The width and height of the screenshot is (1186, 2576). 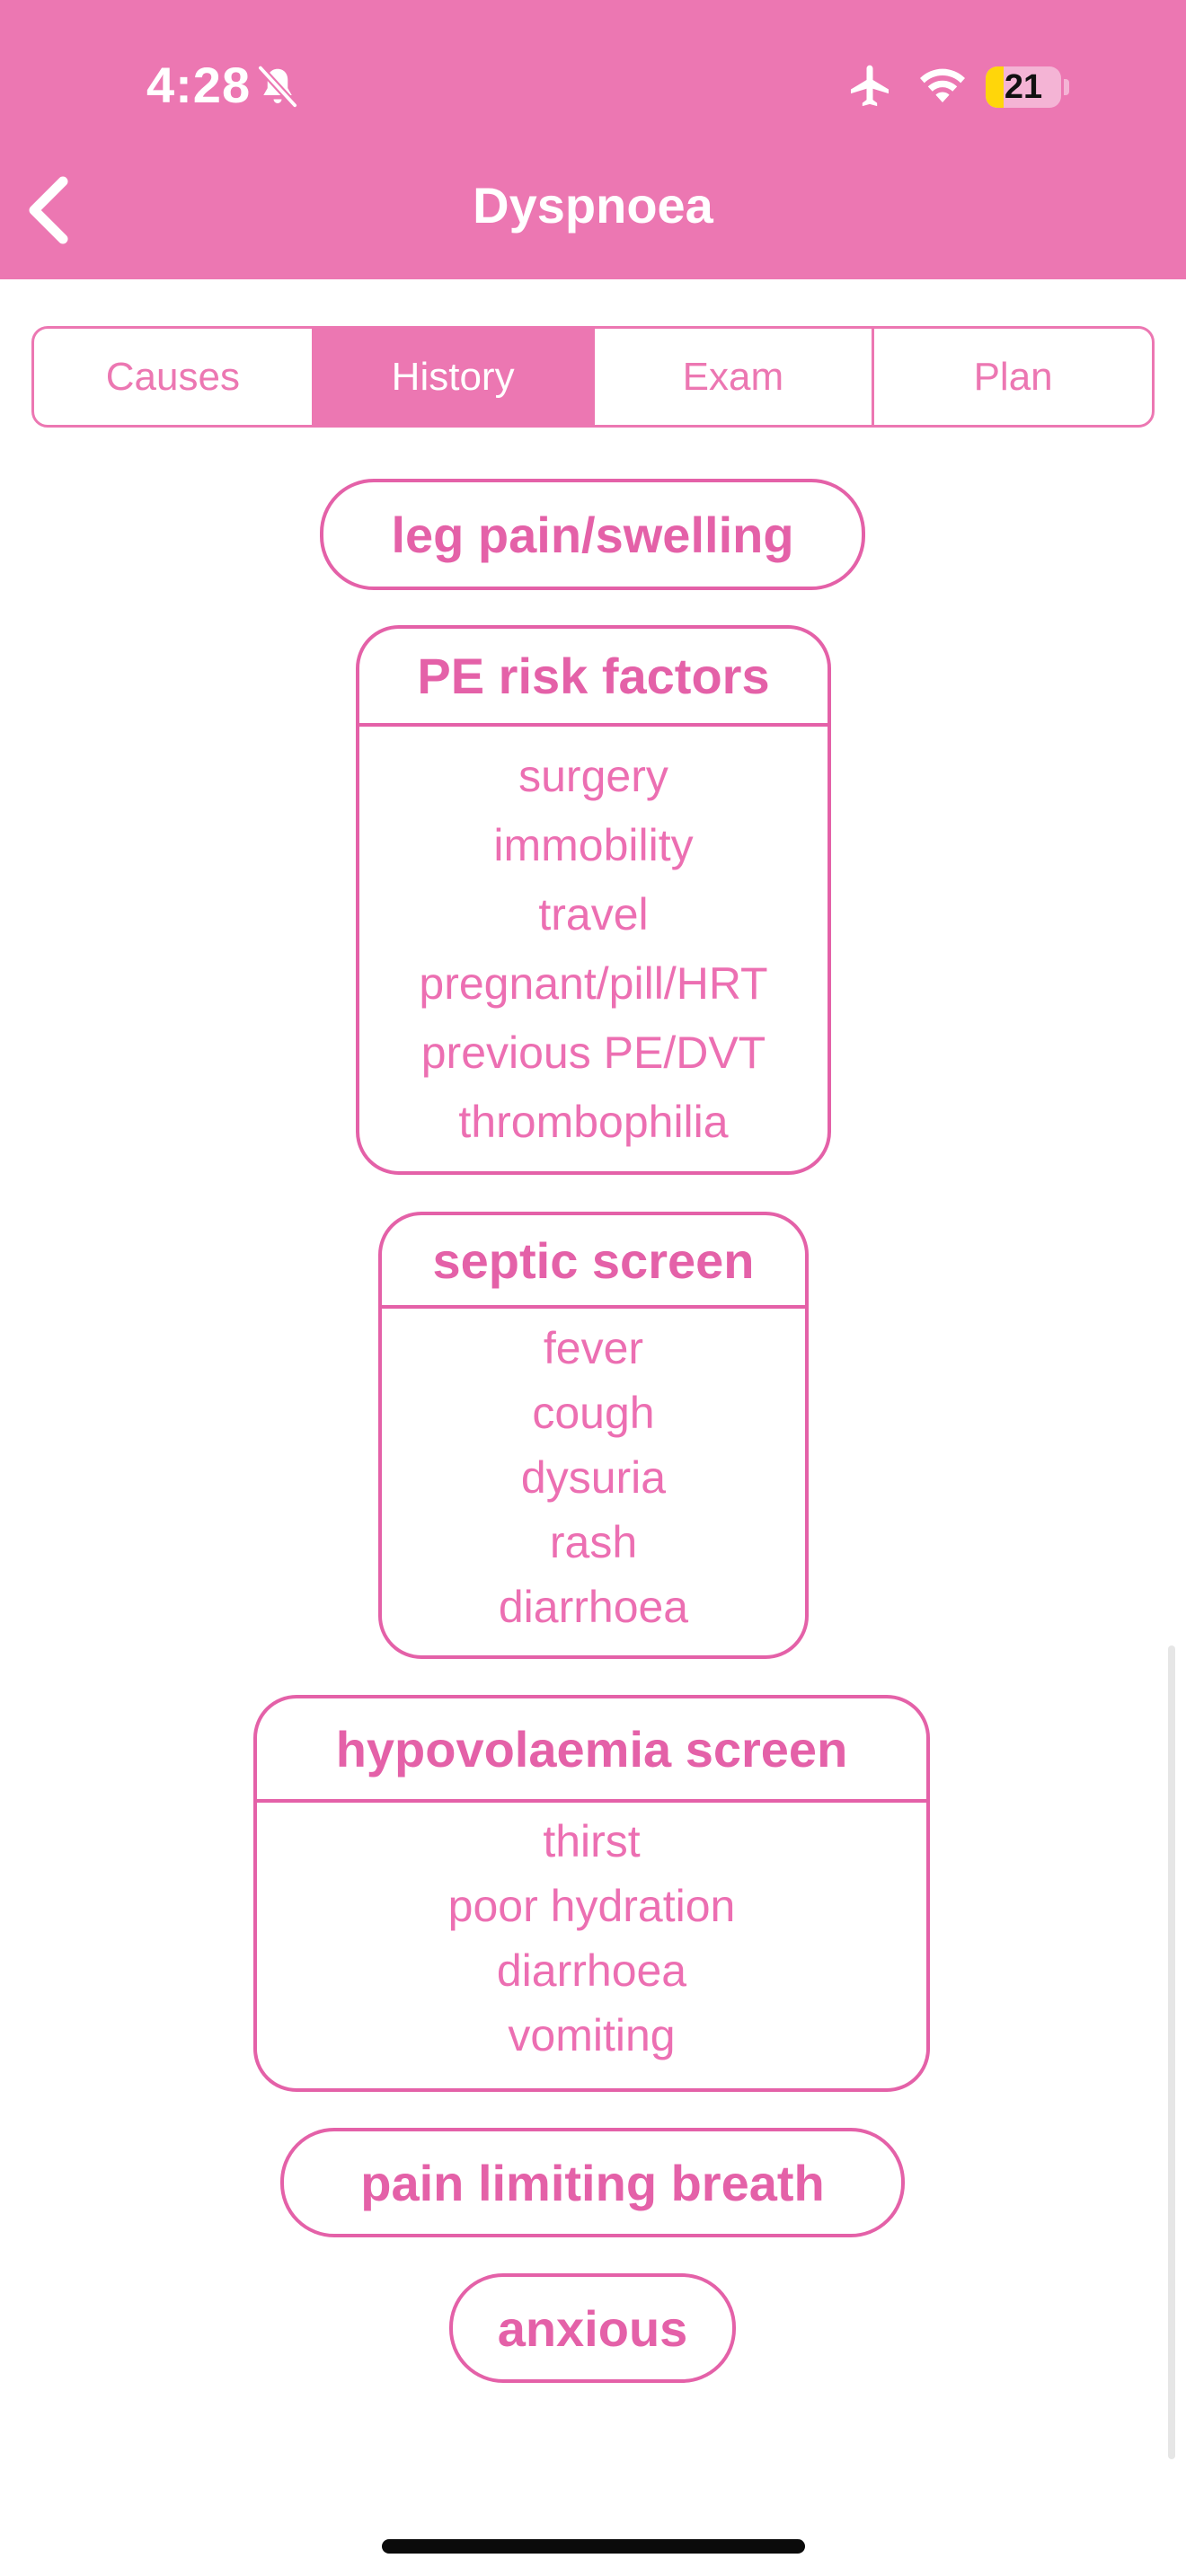 I want to click on pe-risk-title: PE risk factors, so click(x=593, y=678).